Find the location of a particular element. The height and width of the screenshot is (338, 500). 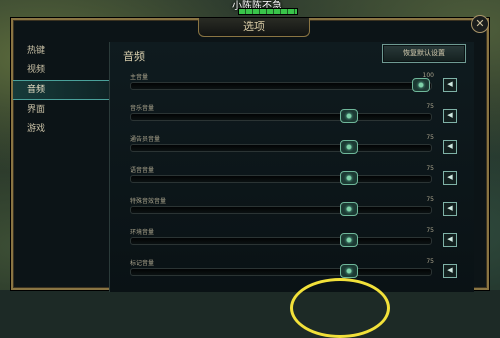

restore-defaults-button: 恢复默认设置 is located at coordinates (424, 53).